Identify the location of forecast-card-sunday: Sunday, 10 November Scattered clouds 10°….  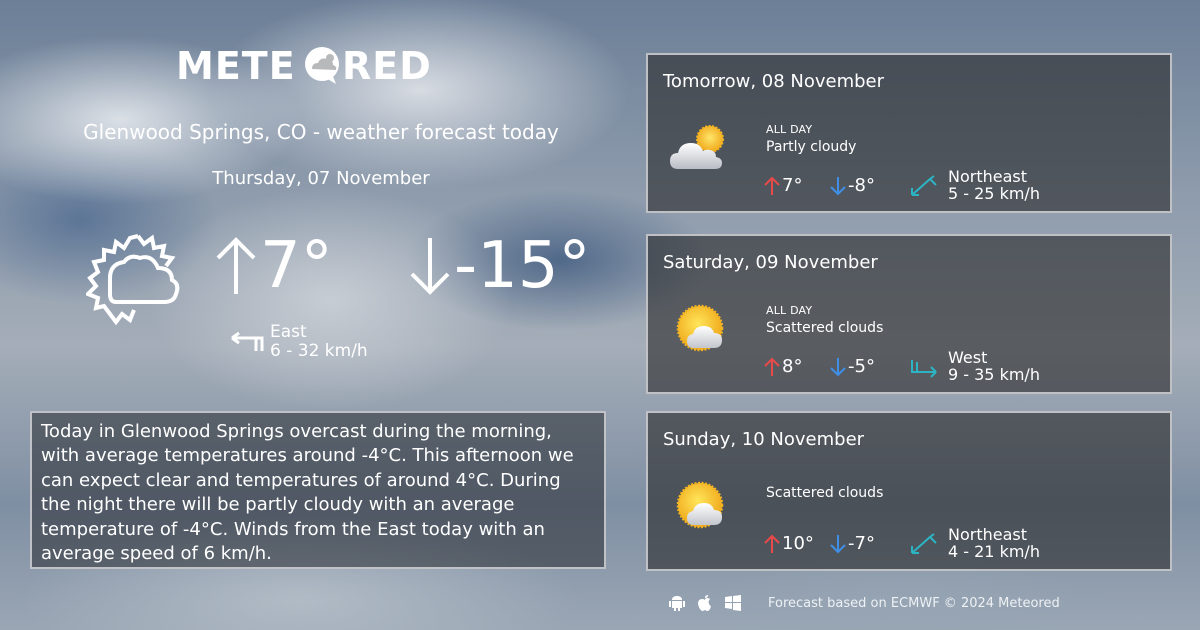
(909, 491).